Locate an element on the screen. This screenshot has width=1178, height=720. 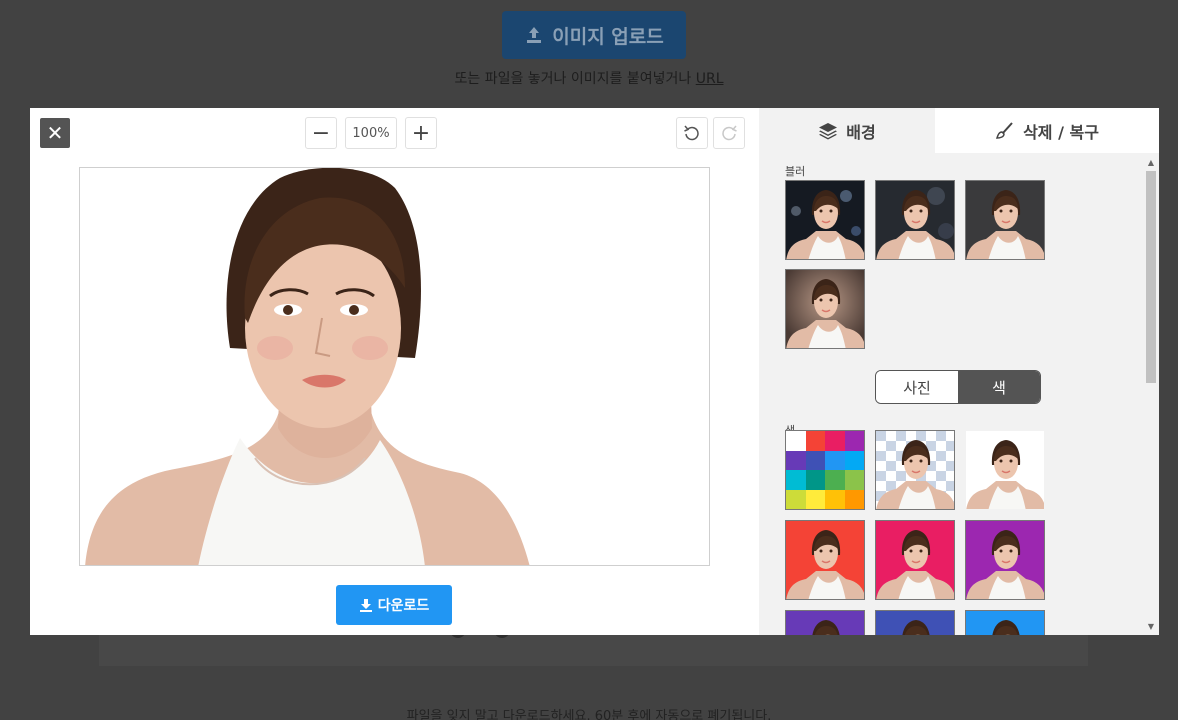
undo-icon is located at coordinates (691, 133).